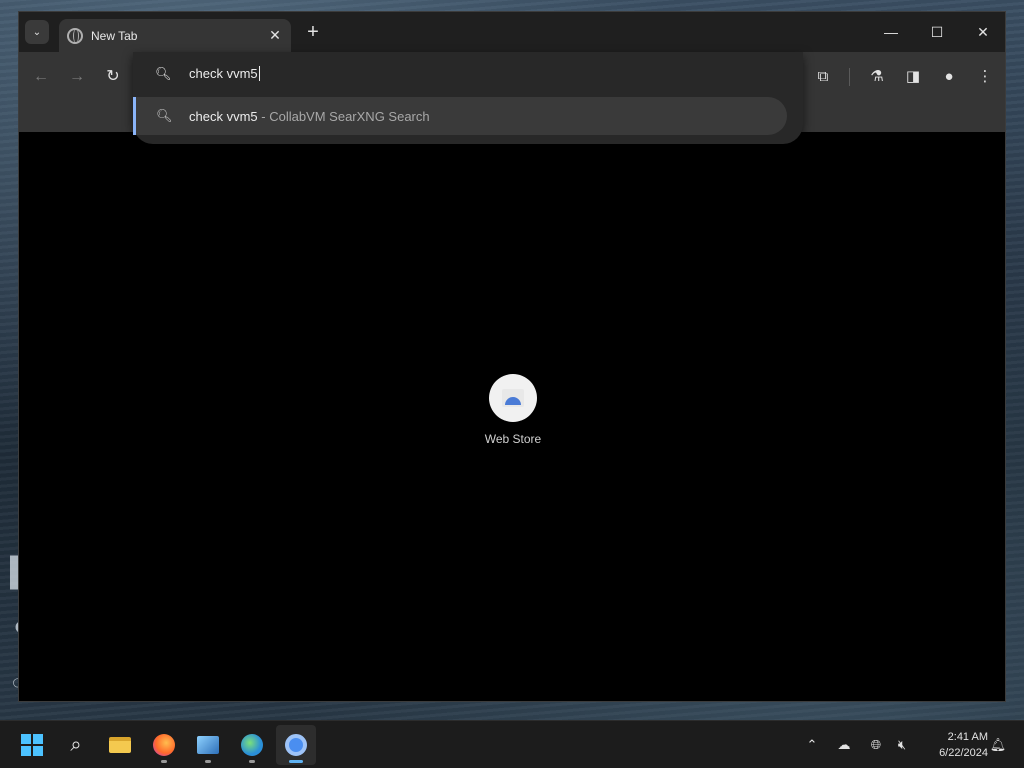 This screenshot has height=768, width=1024. I want to click on onedrive-tray-icon: ☁, so click(844, 745).